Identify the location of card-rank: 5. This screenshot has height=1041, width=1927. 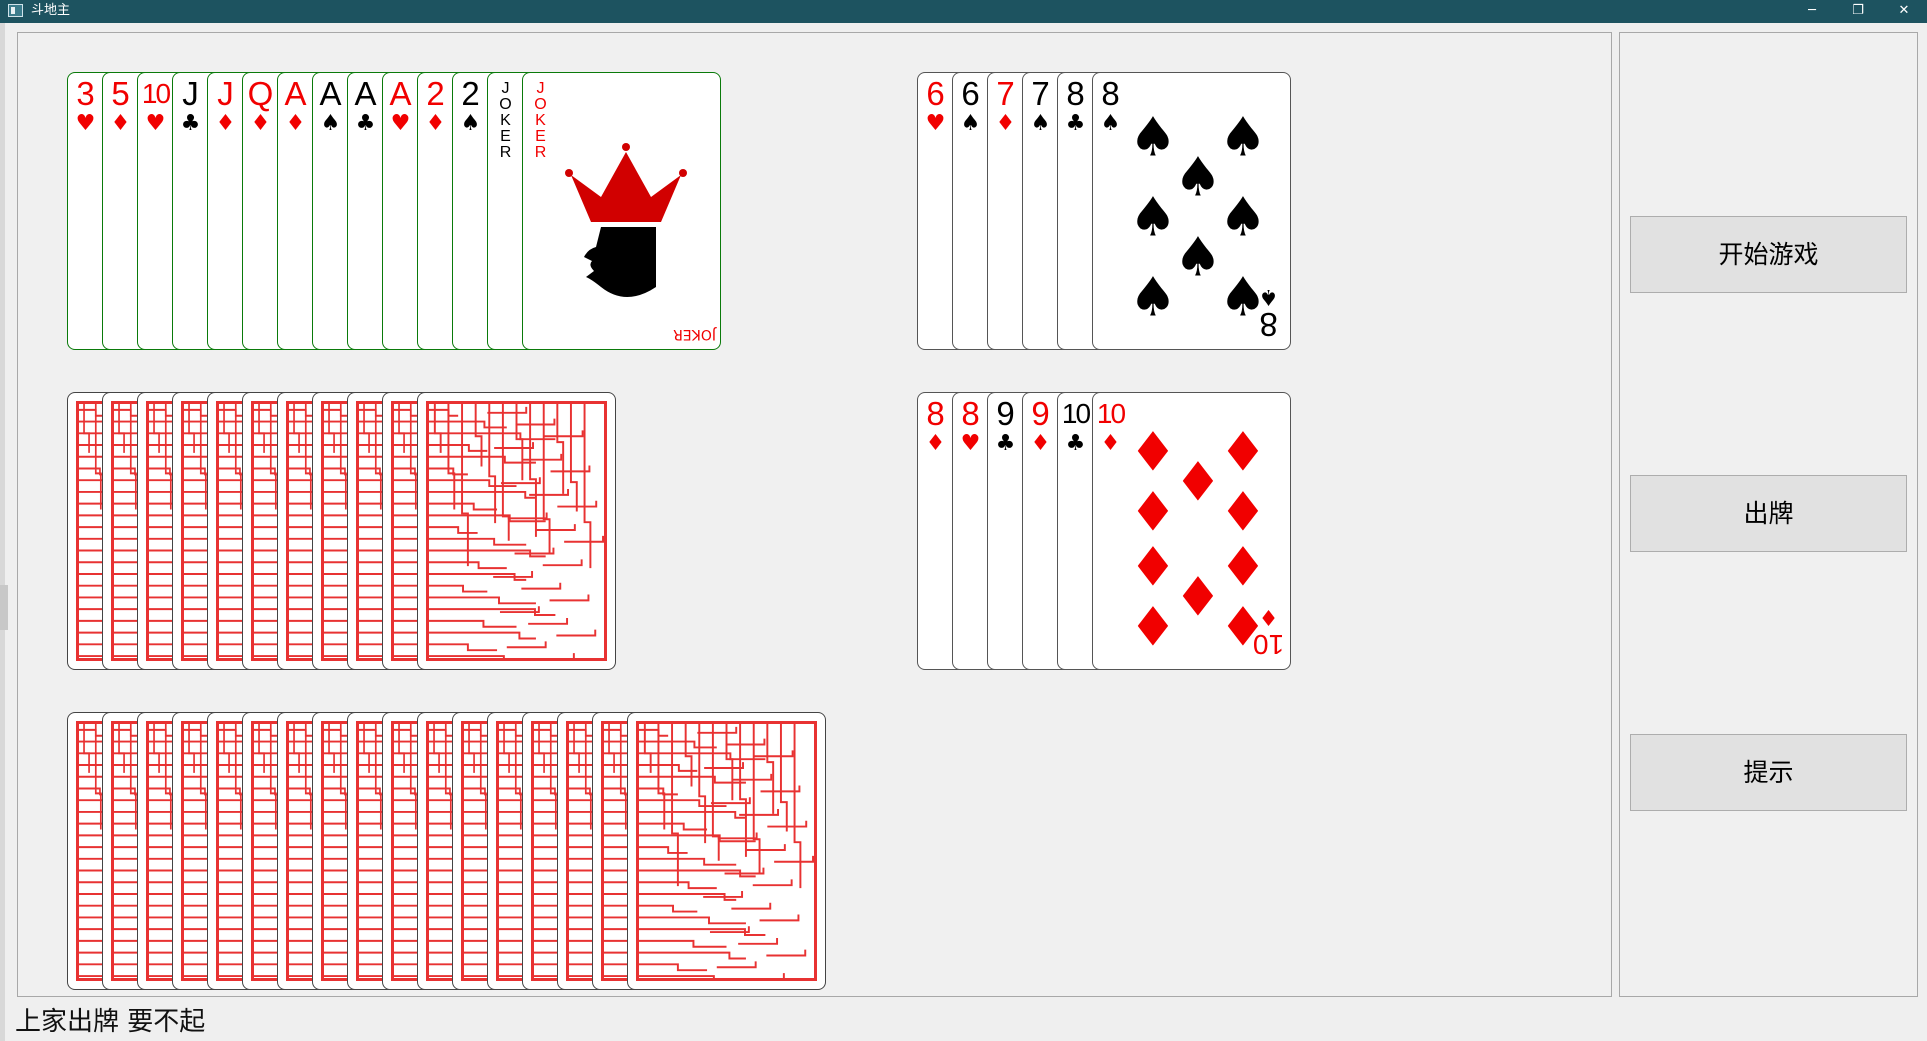
(120, 93).